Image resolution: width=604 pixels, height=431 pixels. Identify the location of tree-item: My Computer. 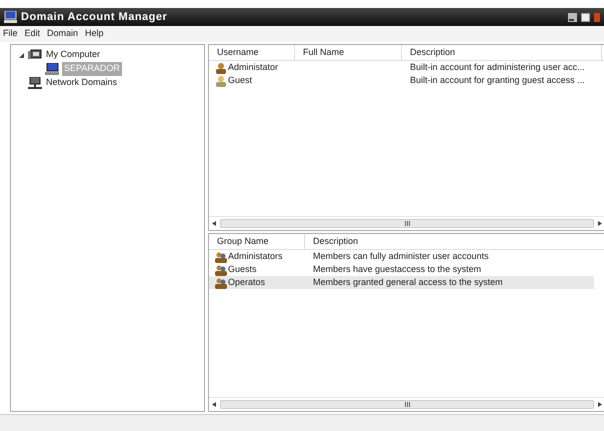
(73, 55).